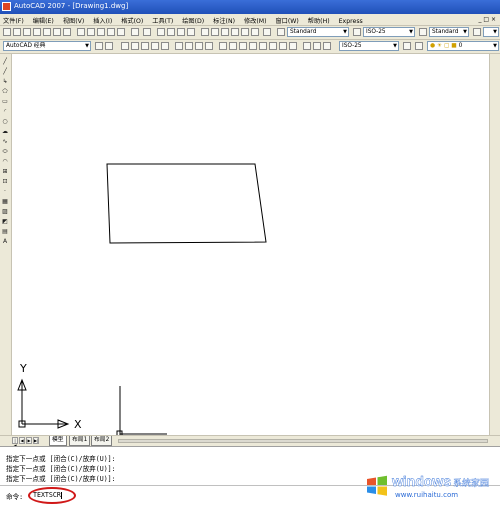 The image size is (500, 507). I want to click on menu-dimension: 标注(N), so click(224, 21).